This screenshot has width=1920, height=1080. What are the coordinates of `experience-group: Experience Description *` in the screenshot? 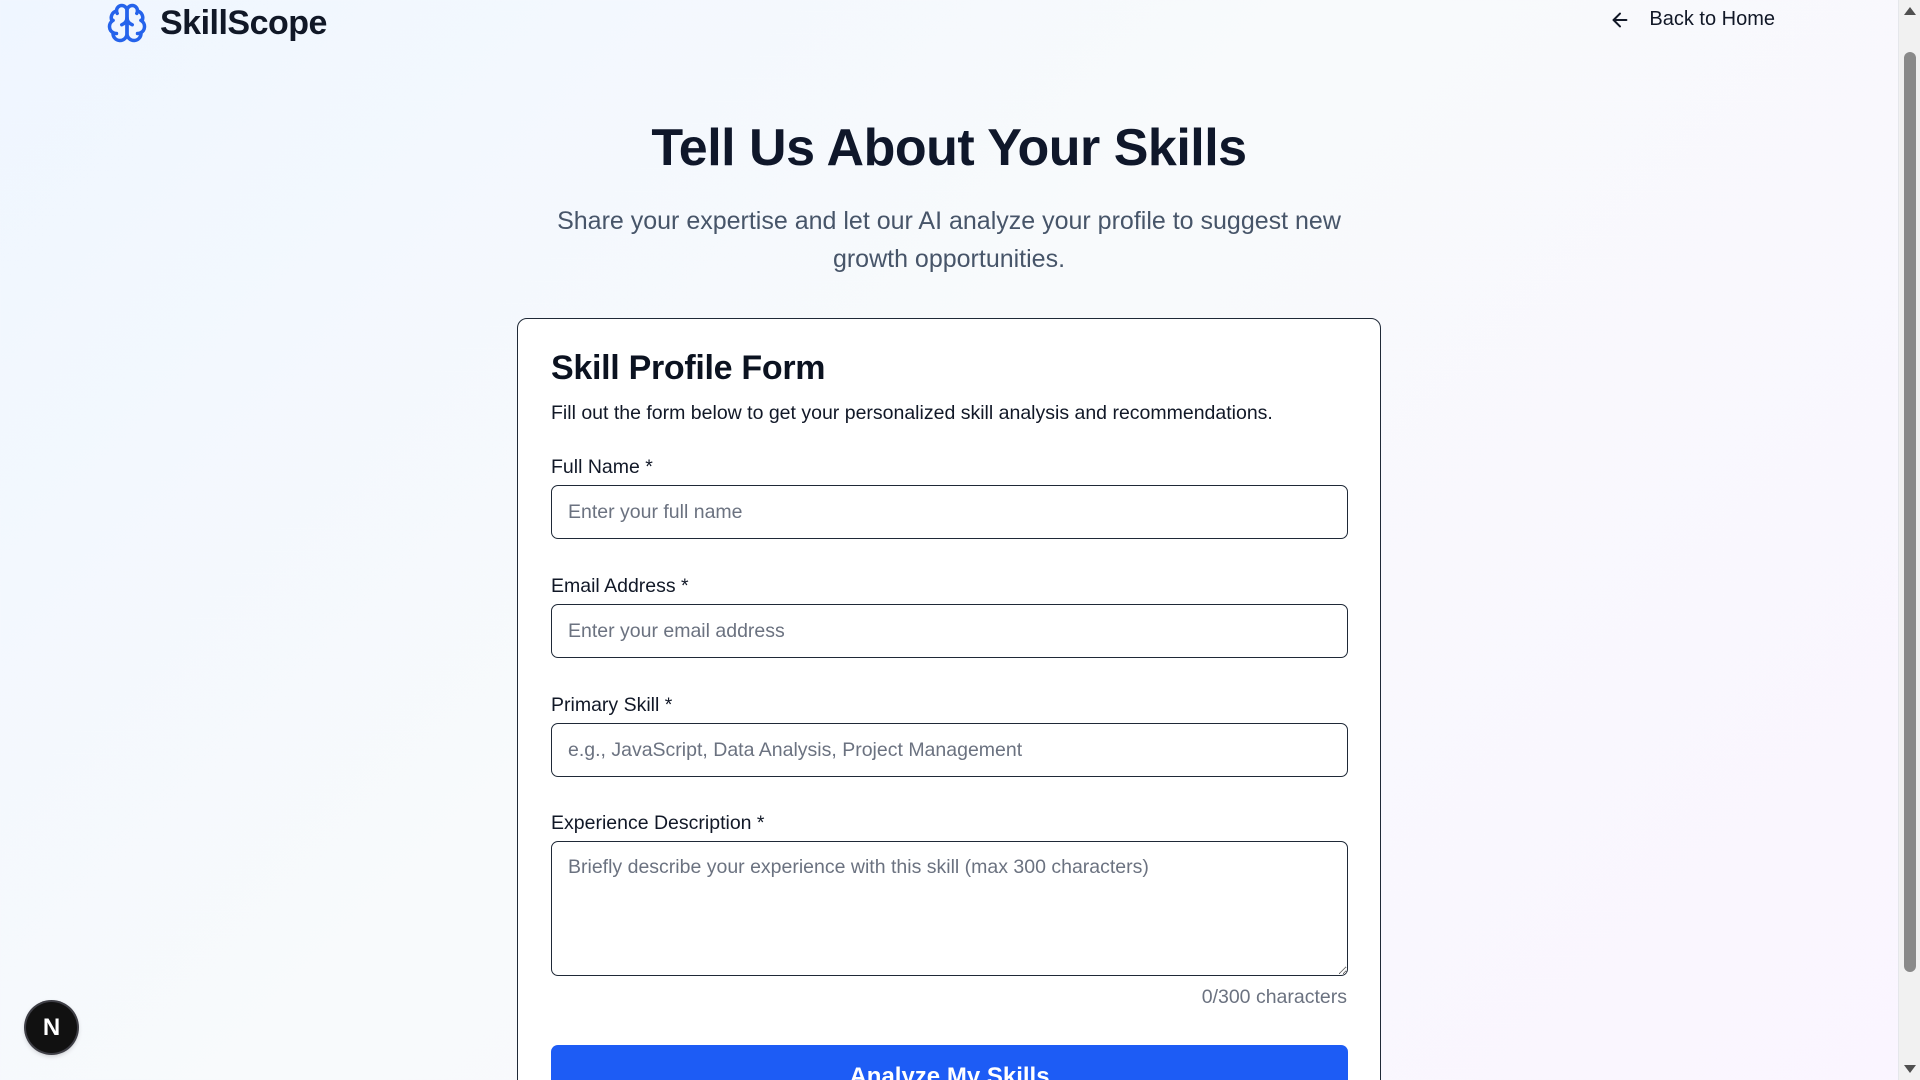 It's located at (949, 896).